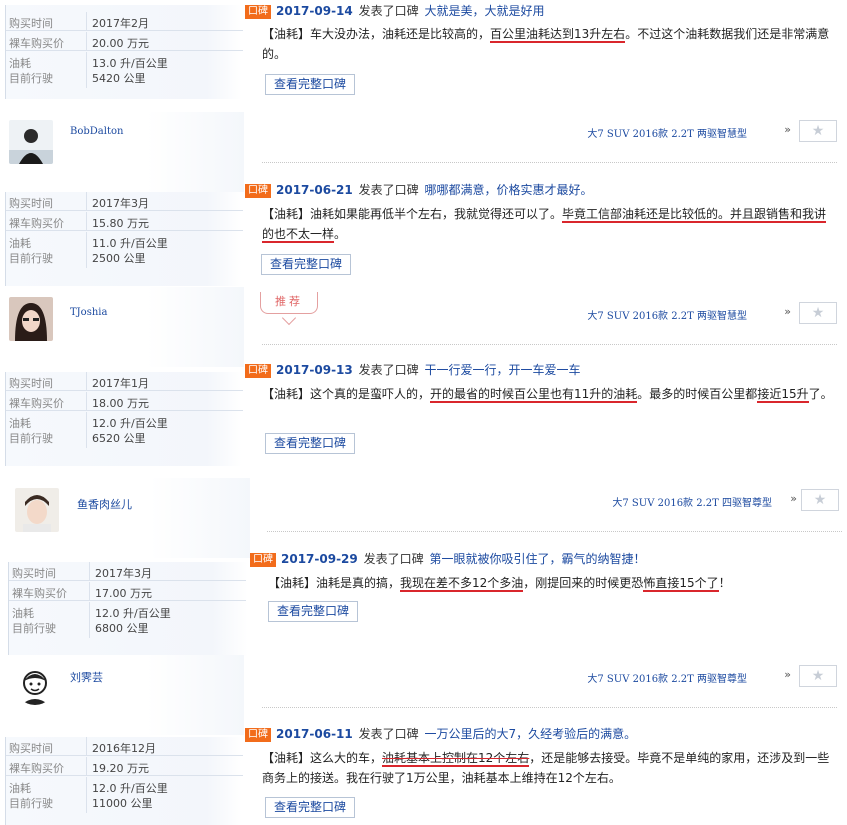 The height and width of the screenshot is (825, 847). I want to click on username-link: BobDalton, so click(96, 131).